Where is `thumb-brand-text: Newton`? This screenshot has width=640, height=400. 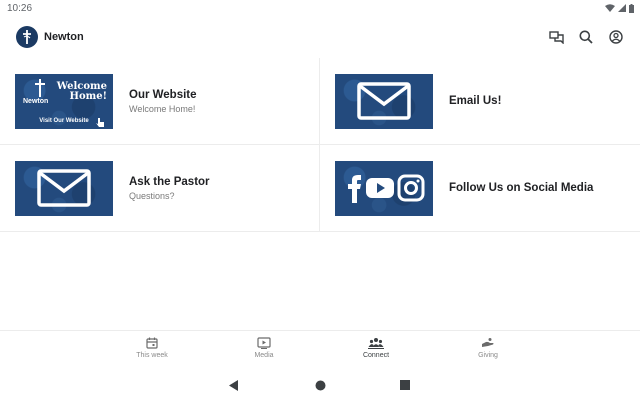
thumb-brand-text: Newton is located at coordinates (36, 101).